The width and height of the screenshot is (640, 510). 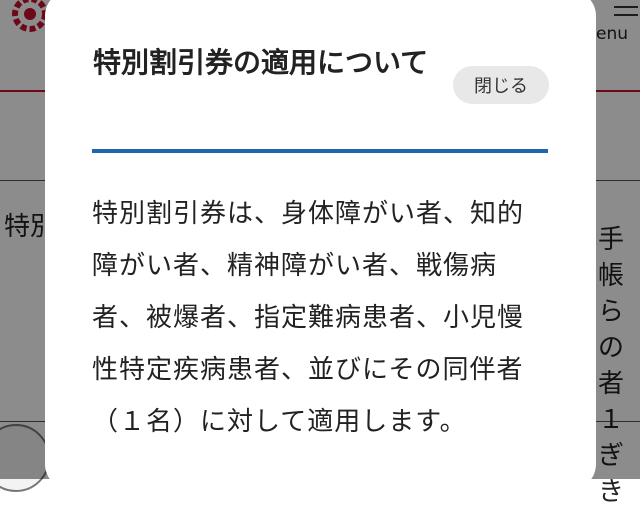 What do you see at coordinates (501, 85) in the screenshot?
I see `close-button: 閉じる` at bounding box center [501, 85].